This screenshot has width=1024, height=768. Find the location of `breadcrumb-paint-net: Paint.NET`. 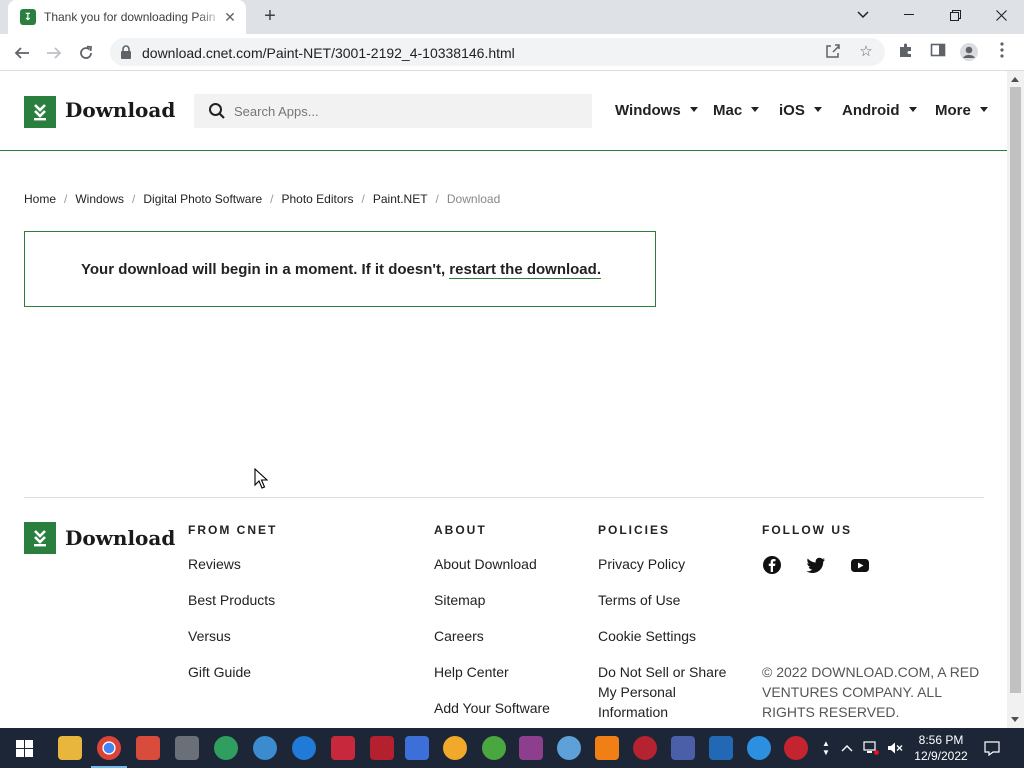

breadcrumb-paint-net: Paint.NET is located at coordinates (400, 199).